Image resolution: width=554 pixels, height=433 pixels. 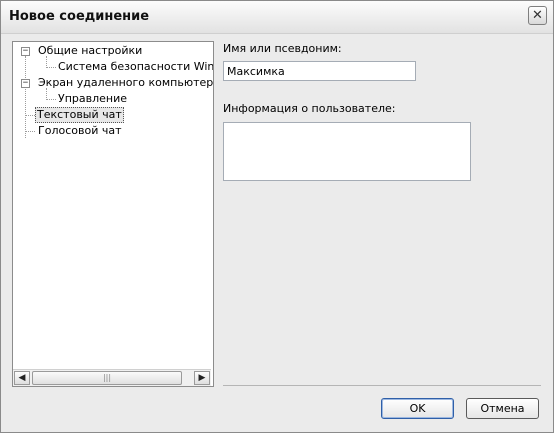 What do you see at coordinates (417, 408) in the screenshot?
I see `ok-button: OK` at bounding box center [417, 408].